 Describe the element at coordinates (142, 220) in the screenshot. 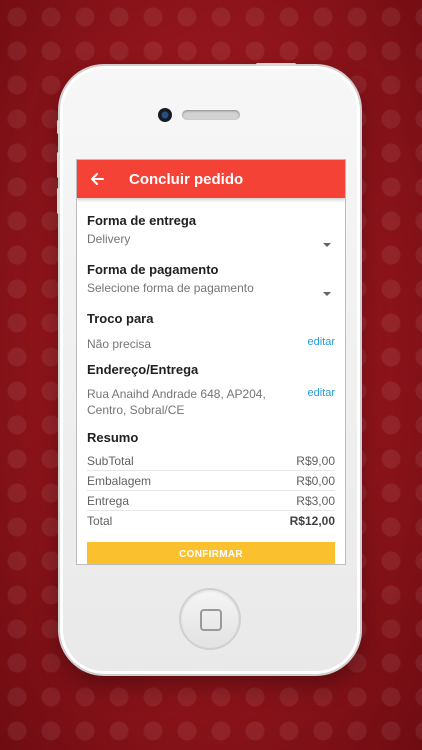

I see `delivery-method-label: Forma de entrega` at that location.